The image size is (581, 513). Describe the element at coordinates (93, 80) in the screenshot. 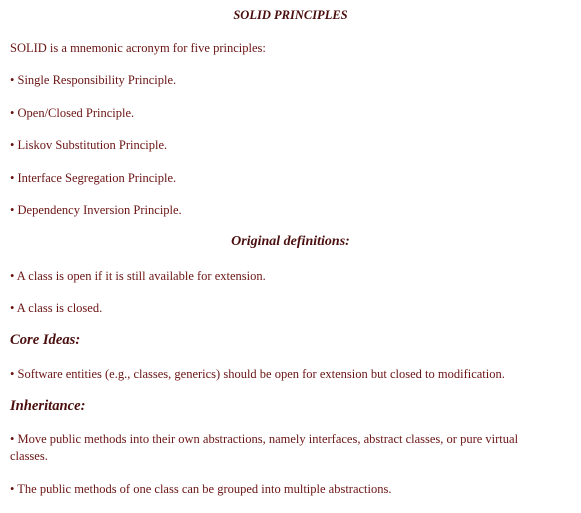

I see `principle-item: • Single Responsibility Principle.` at that location.